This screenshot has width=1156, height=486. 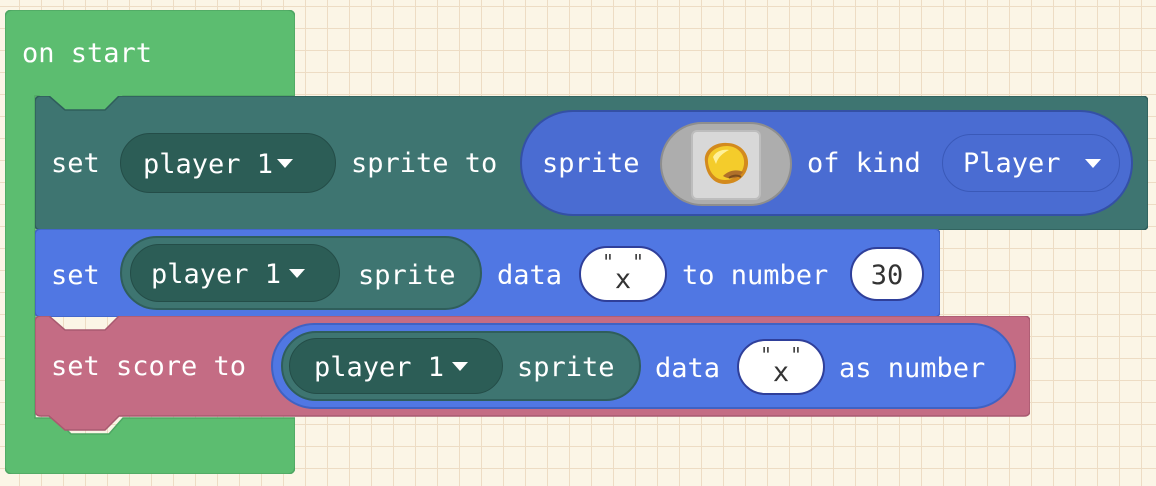 What do you see at coordinates (912, 368) in the screenshot?
I see `as-number-label: as number` at bounding box center [912, 368].